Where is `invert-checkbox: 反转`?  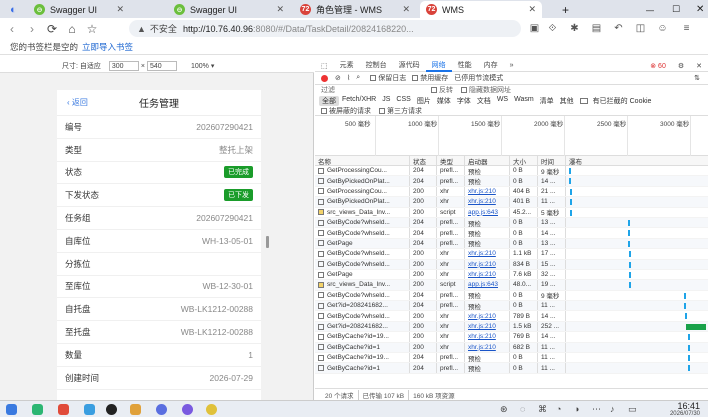
invert-checkbox: 反转 is located at coordinates (442, 90).